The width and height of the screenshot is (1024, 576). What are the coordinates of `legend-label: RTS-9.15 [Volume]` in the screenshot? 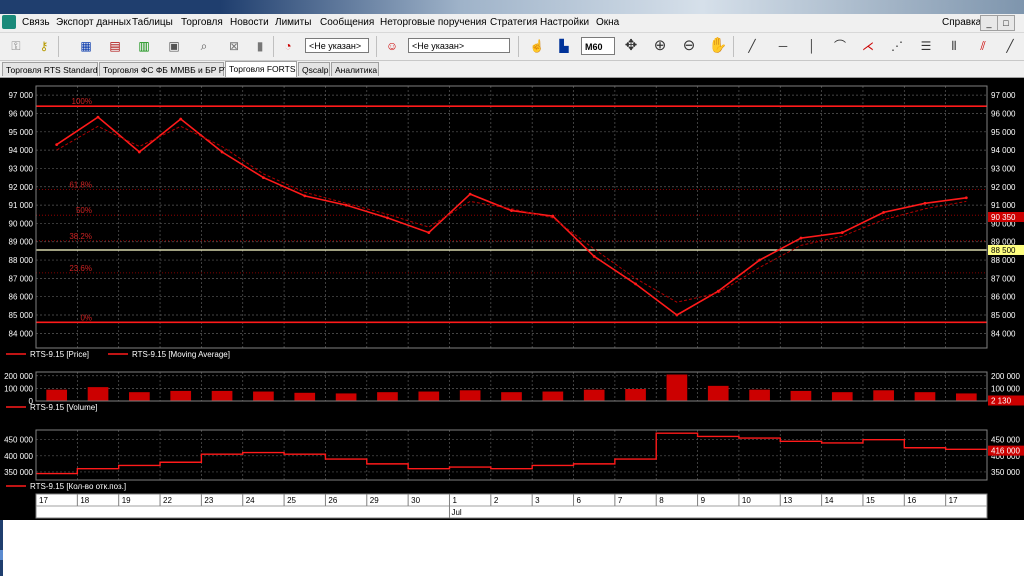 It's located at (63, 407).